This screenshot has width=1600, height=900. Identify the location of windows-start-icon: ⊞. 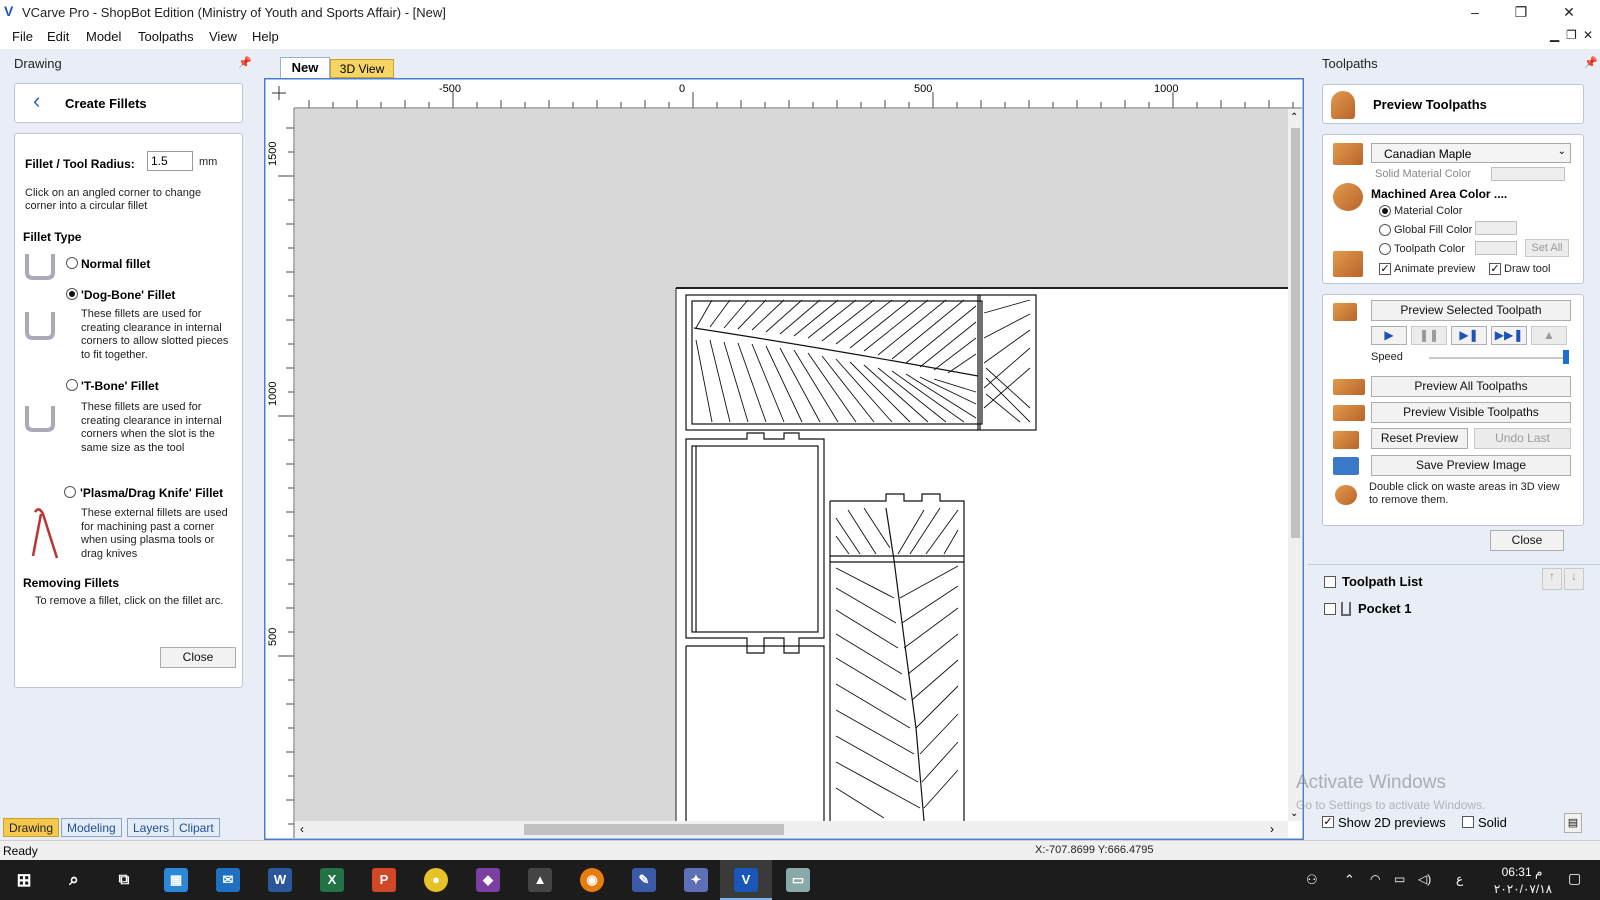
(24, 880).